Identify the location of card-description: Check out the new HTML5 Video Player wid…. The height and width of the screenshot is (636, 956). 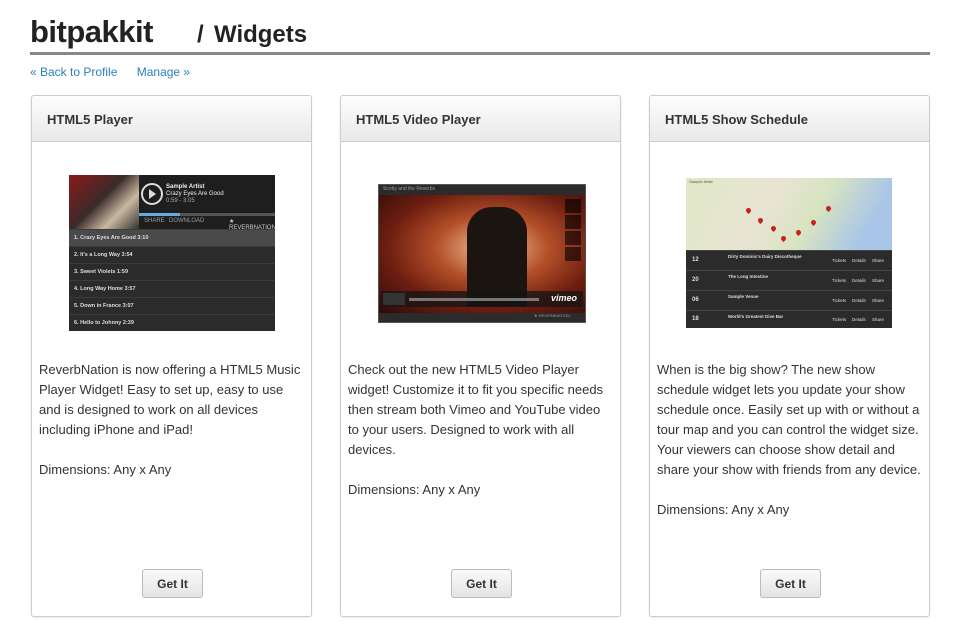
(481, 440).